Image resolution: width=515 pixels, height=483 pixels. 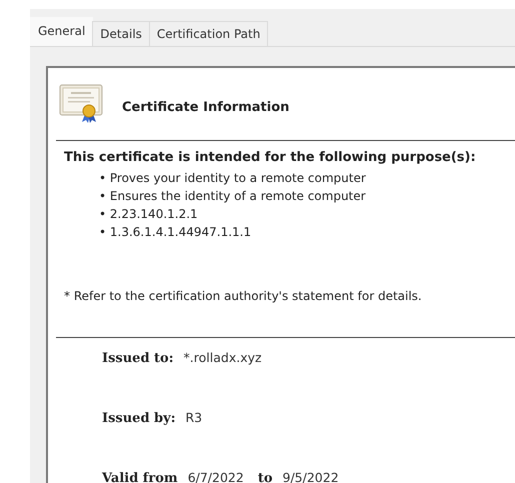 I want to click on field-value: 9/5/2022, so click(x=310, y=476).